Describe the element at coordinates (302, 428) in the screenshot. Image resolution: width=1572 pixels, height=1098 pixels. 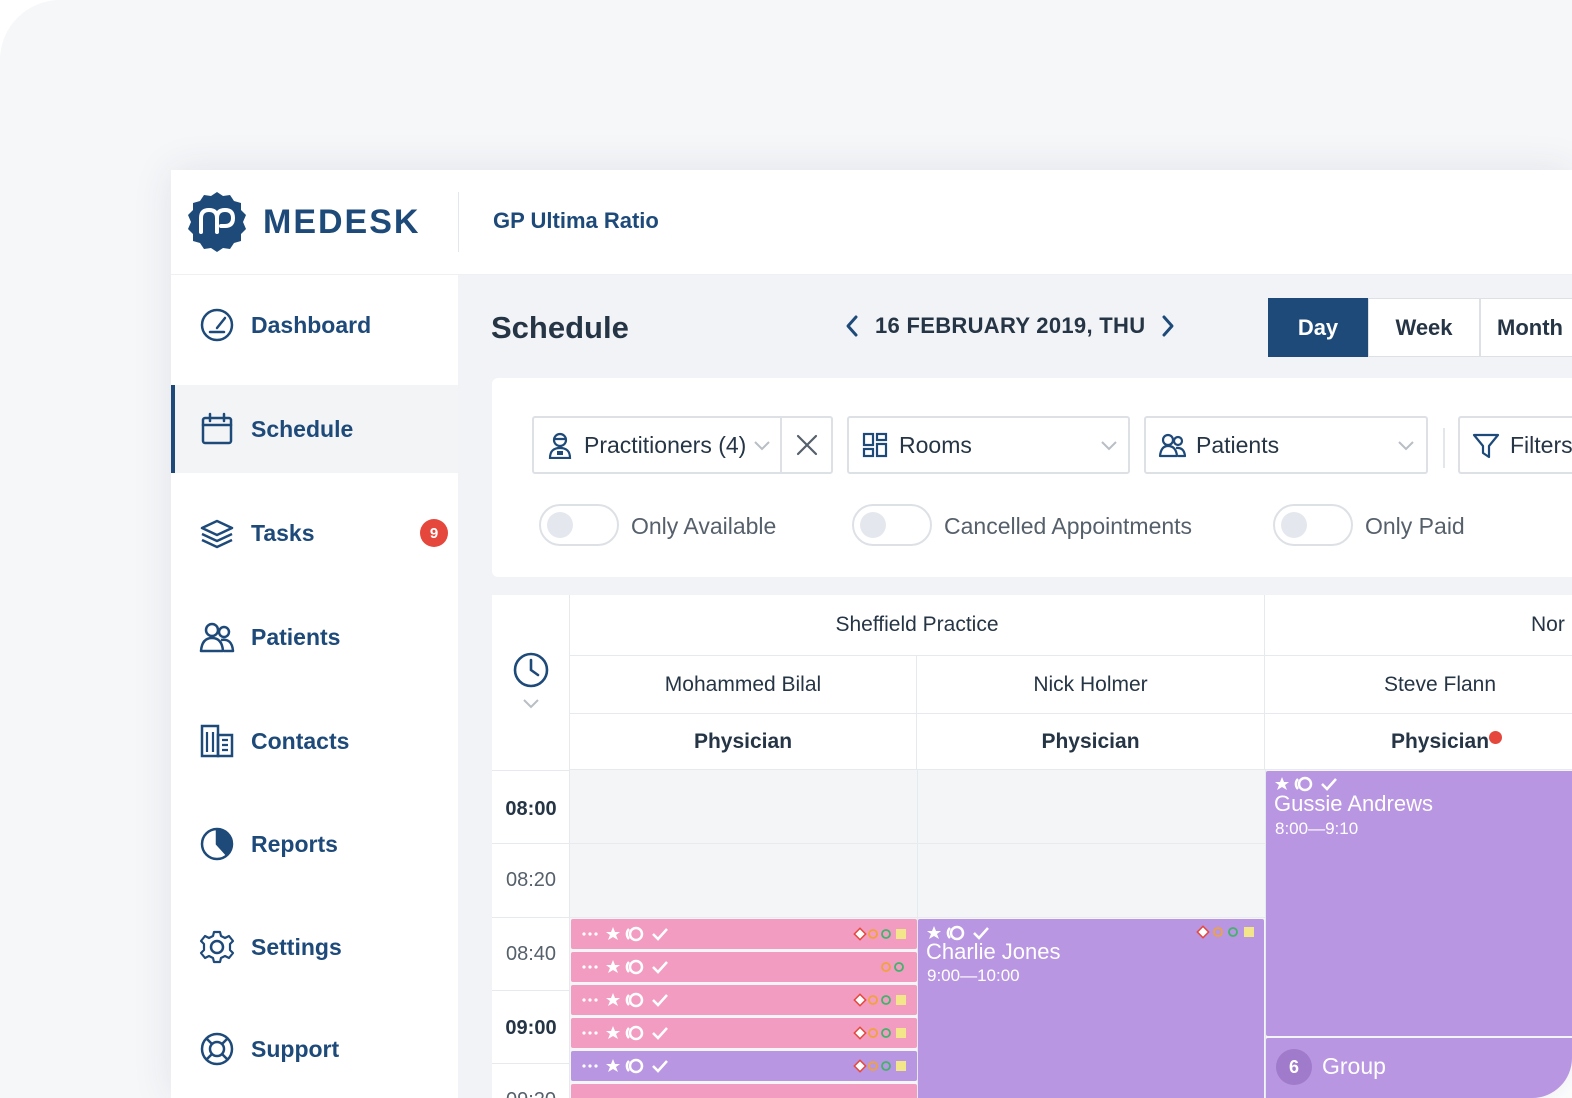
I see `sidebar-item-label: Schedule` at that location.